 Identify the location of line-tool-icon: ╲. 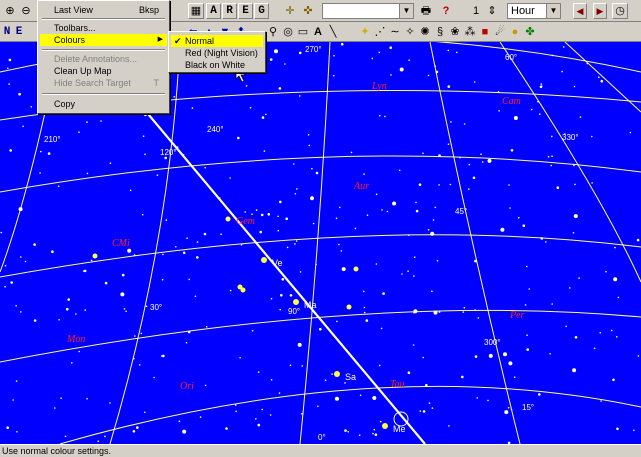
(333, 32).